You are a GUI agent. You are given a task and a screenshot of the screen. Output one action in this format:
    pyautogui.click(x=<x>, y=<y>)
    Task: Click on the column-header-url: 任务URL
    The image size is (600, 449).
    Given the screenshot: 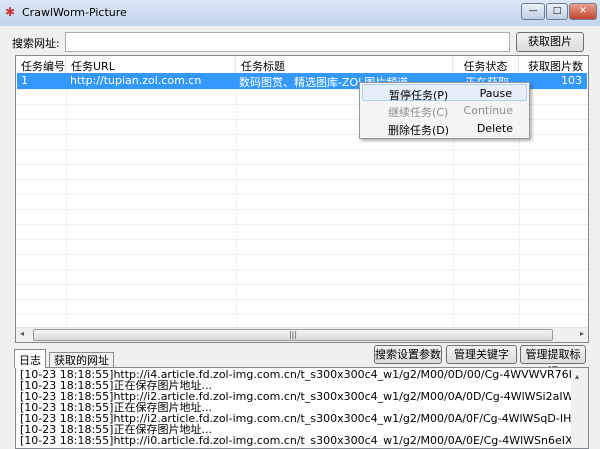 What is the action you would take?
    pyautogui.click(x=151, y=64)
    